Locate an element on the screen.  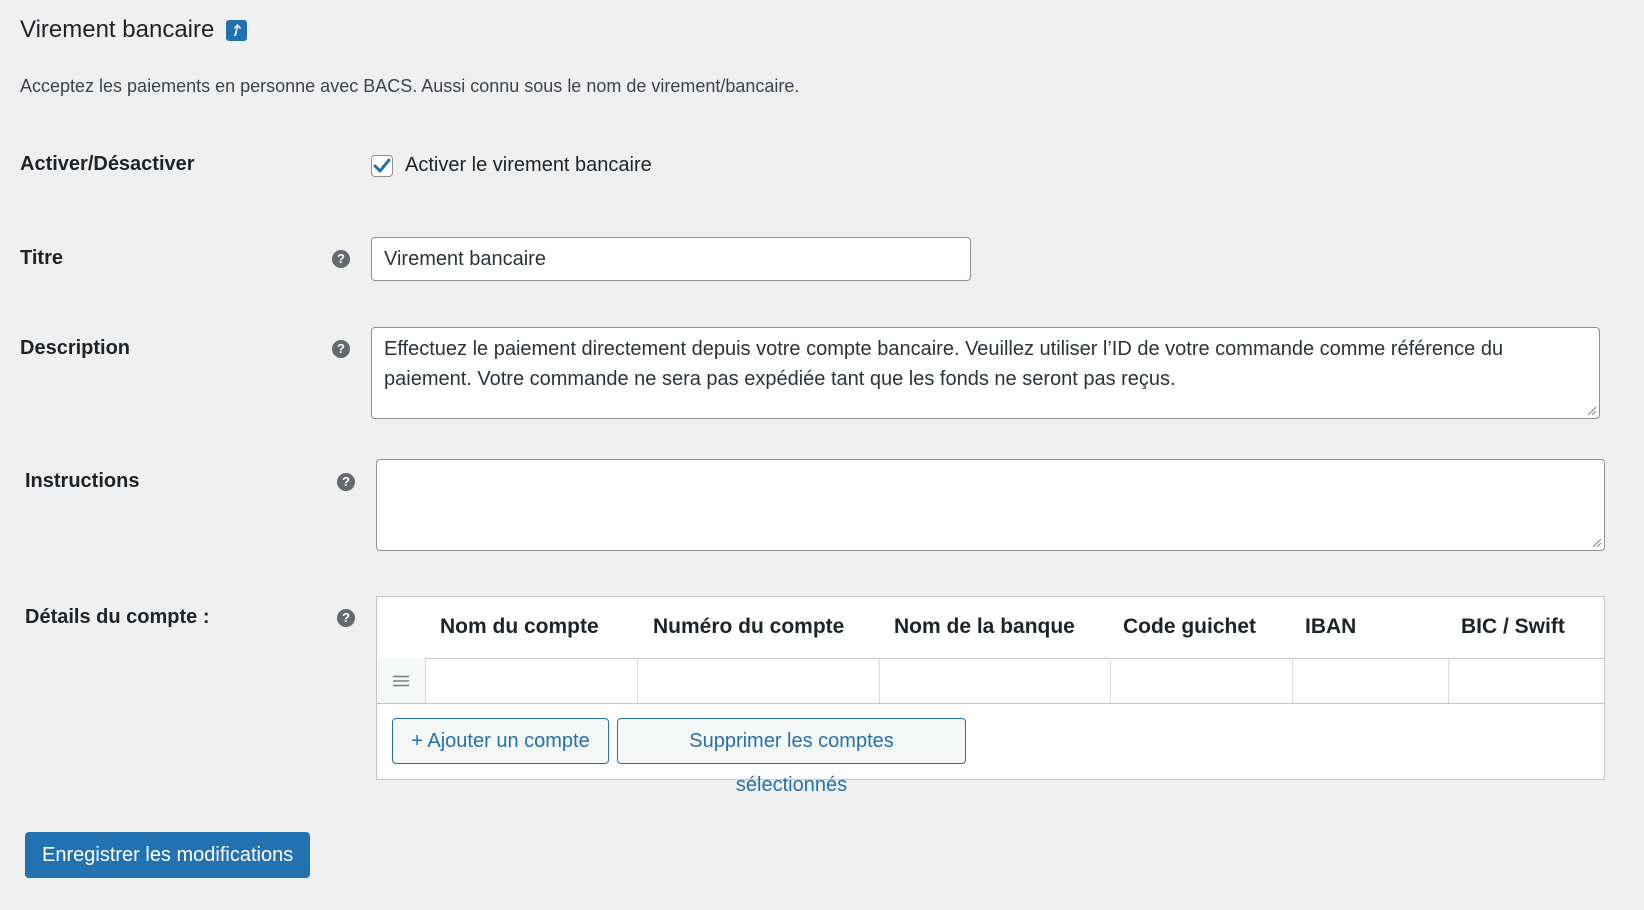
save-changes-button: Enregistrer les modifications is located at coordinates (168, 855).